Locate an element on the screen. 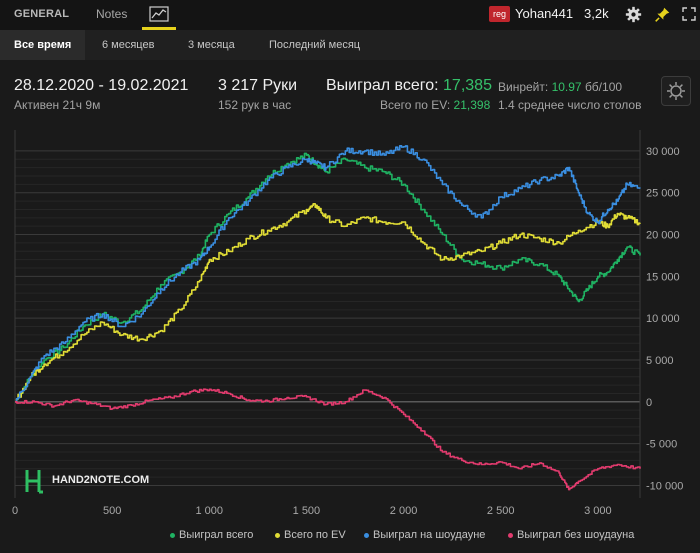 Image resolution: width=700 pixels, height=553 pixels. legend-label: Всего по EV is located at coordinates (315, 535).